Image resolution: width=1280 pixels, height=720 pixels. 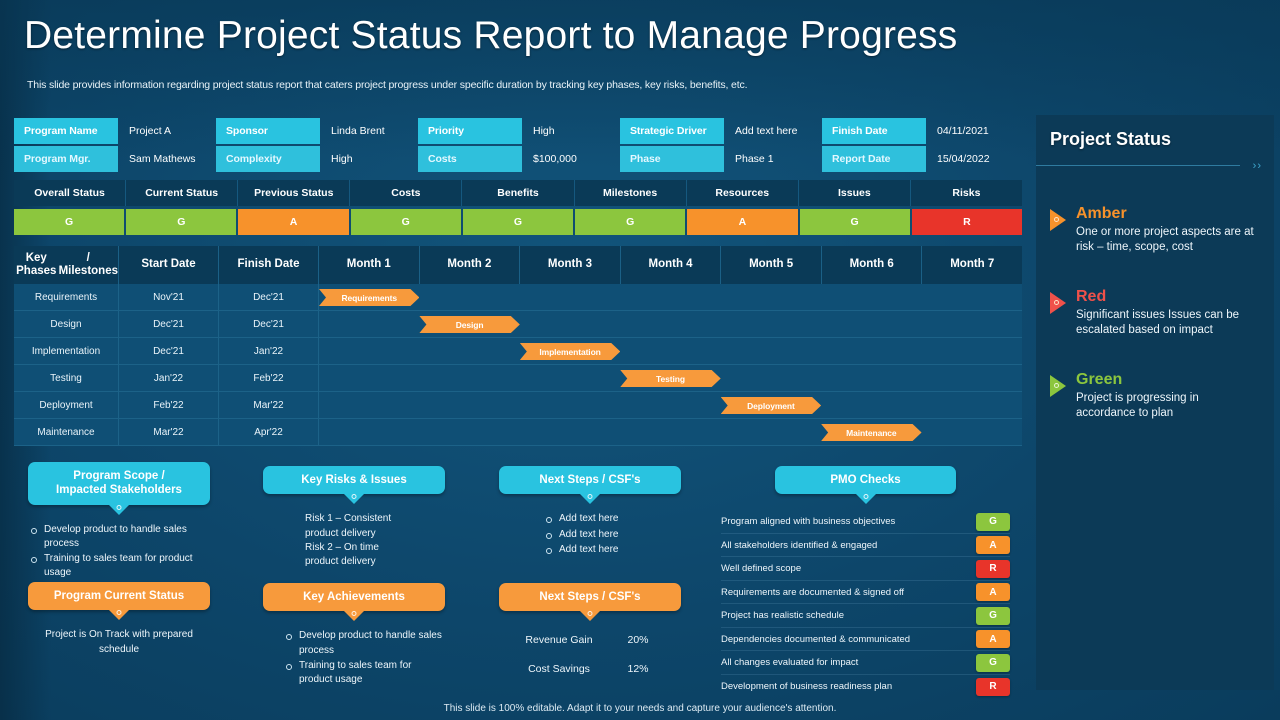 What do you see at coordinates (66, 297) in the screenshot?
I see `gantt-cell-phase: Requirements` at bounding box center [66, 297].